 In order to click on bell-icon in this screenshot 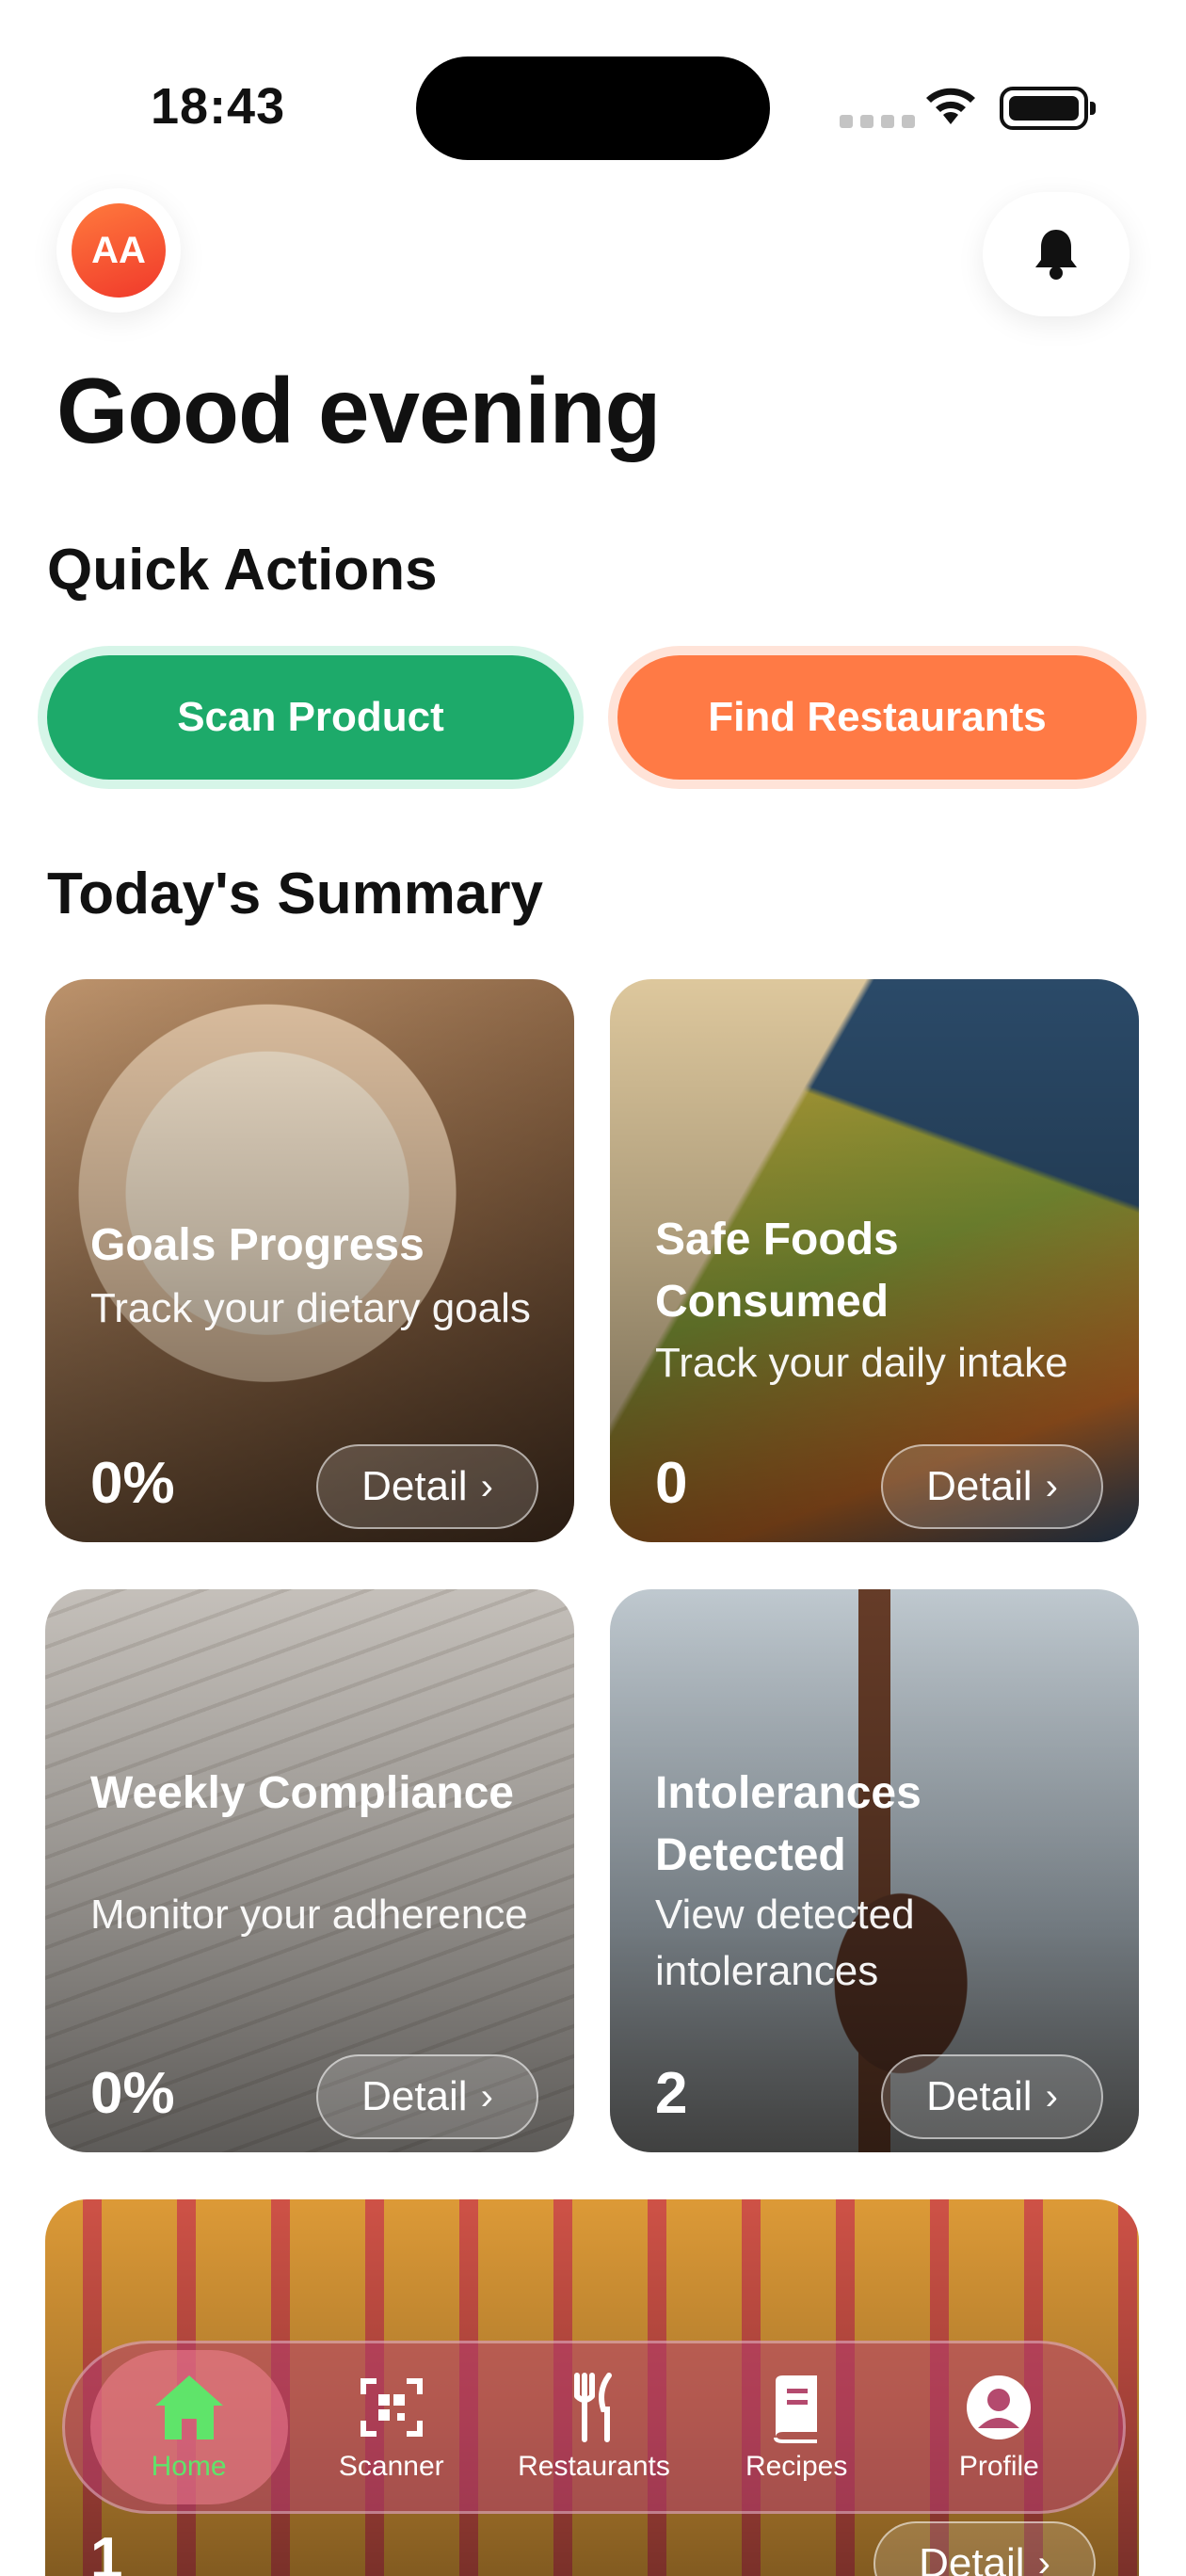, I will do `click(1056, 255)`.